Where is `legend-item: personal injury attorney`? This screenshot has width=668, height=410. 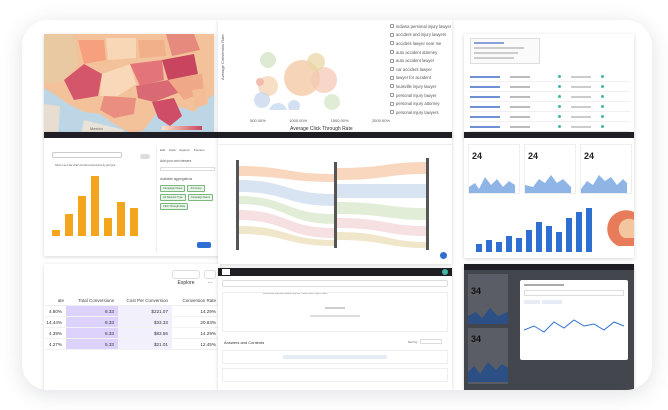 legend-item: personal injury attorney is located at coordinates (421, 103).